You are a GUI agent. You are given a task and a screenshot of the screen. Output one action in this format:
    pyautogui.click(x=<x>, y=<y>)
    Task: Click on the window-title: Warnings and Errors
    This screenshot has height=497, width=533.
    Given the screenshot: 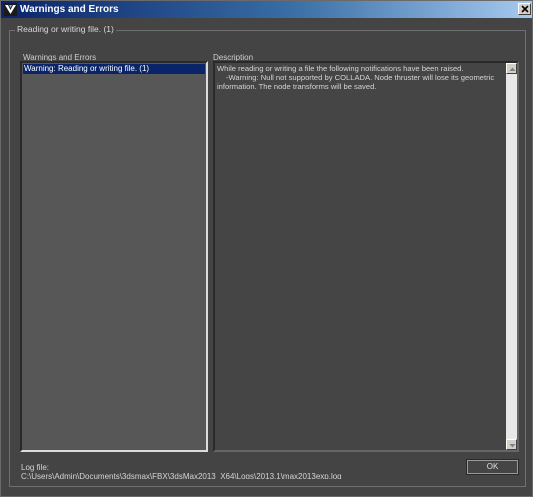 What is the action you would take?
    pyautogui.click(x=69, y=9)
    